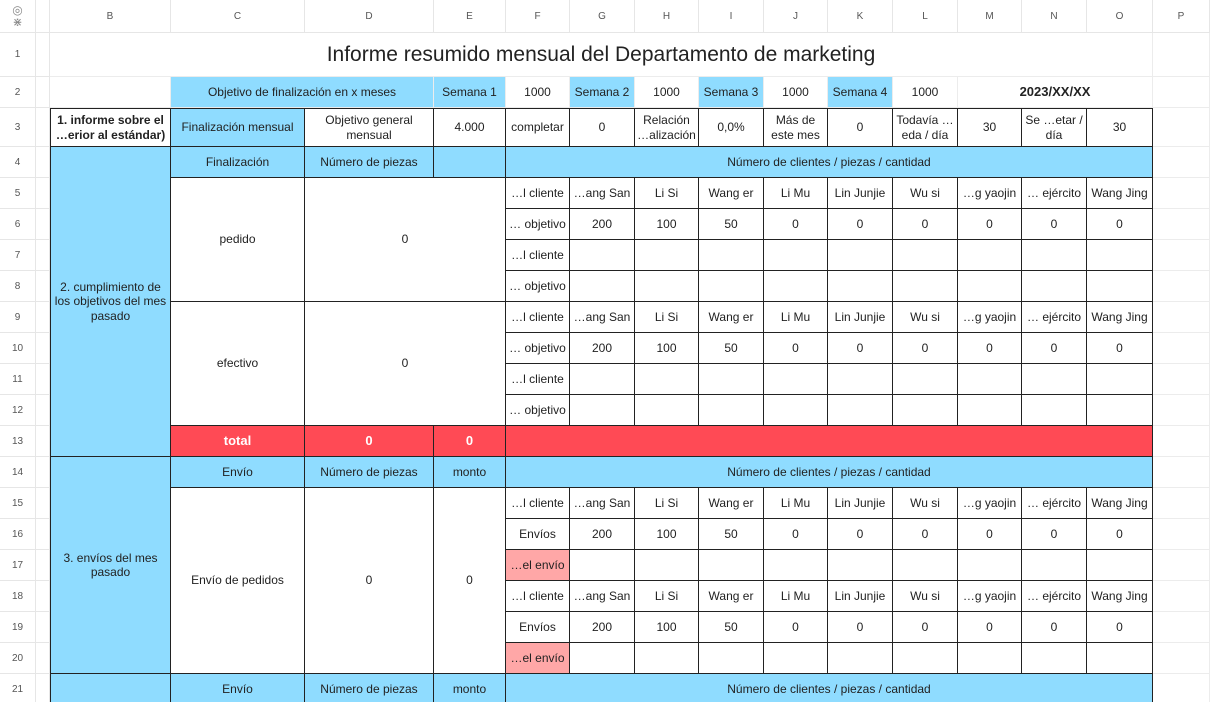 The height and width of the screenshot is (702, 1210). Describe the element at coordinates (18, 348) in the screenshot. I see `row-header-10: 10` at that location.